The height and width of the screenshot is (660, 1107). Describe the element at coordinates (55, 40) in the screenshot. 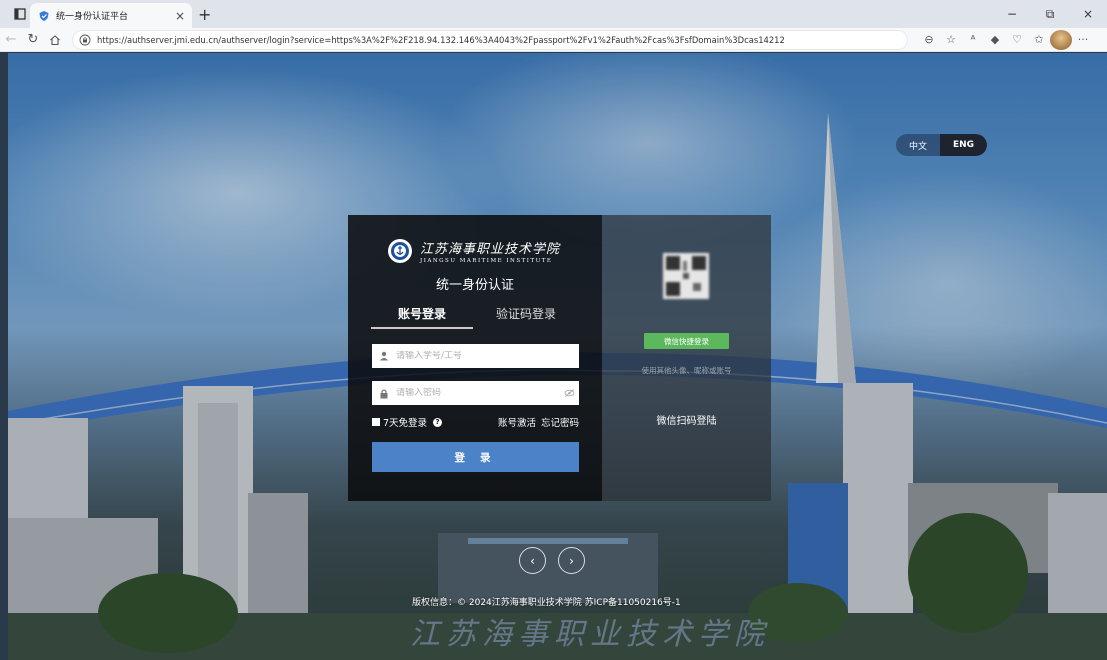

I see `home-icon` at that location.